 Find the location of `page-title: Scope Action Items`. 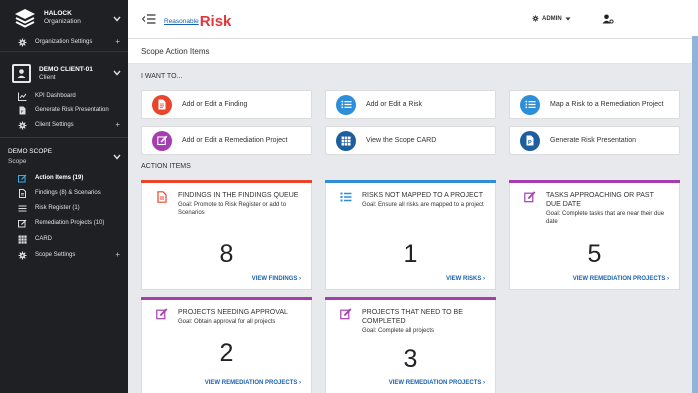

page-title: Scope Action Items is located at coordinates (175, 51).